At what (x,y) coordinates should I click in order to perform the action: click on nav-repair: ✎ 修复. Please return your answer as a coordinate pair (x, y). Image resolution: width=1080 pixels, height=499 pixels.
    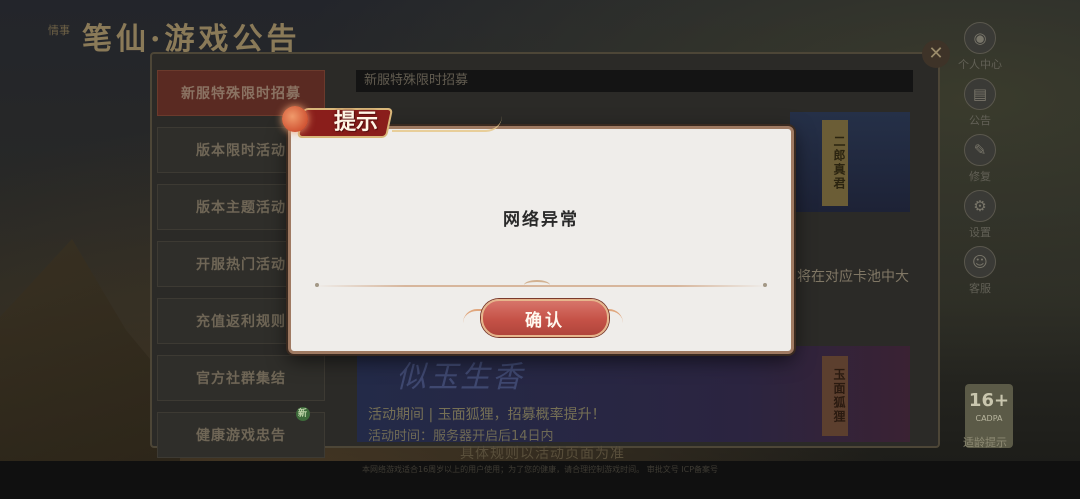
    Looking at the image, I should click on (980, 162).